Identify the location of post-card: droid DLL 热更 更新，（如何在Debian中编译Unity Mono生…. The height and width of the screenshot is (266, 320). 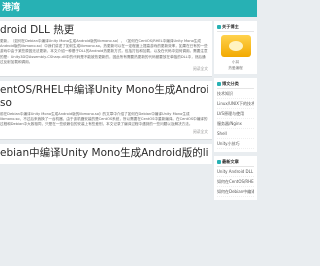
(106, 49).